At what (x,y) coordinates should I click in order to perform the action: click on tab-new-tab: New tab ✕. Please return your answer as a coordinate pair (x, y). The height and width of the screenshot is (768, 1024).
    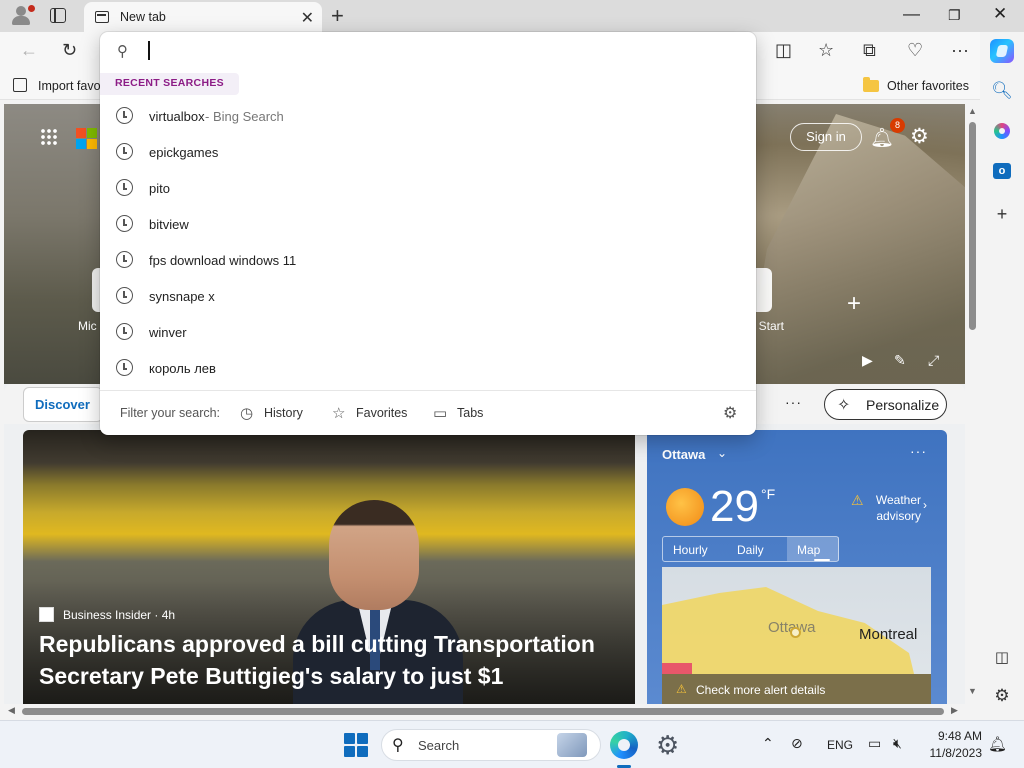
    Looking at the image, I should click on (203, 17).